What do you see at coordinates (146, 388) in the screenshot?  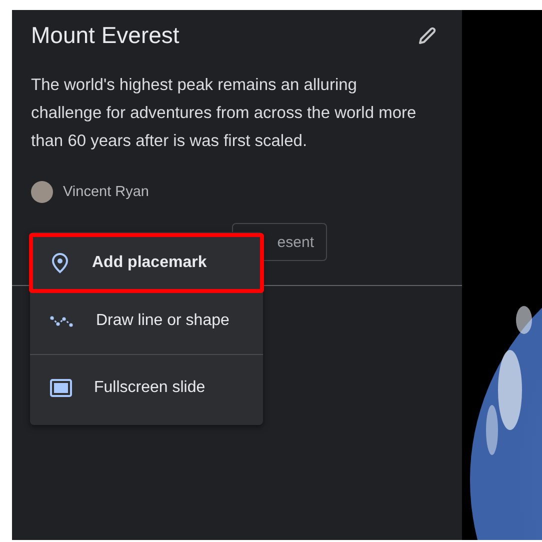 I see `menu-item: Fullscreen slide` at bounding box center [146, 388].